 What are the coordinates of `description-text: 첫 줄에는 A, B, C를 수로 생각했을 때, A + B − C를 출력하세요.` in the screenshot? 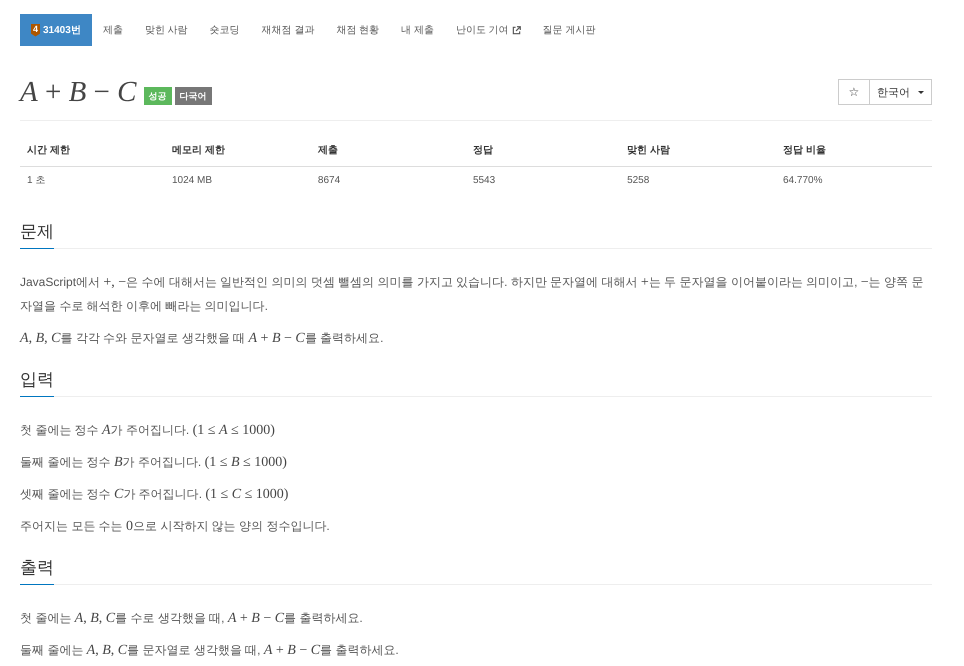 It's located at (192, 619).